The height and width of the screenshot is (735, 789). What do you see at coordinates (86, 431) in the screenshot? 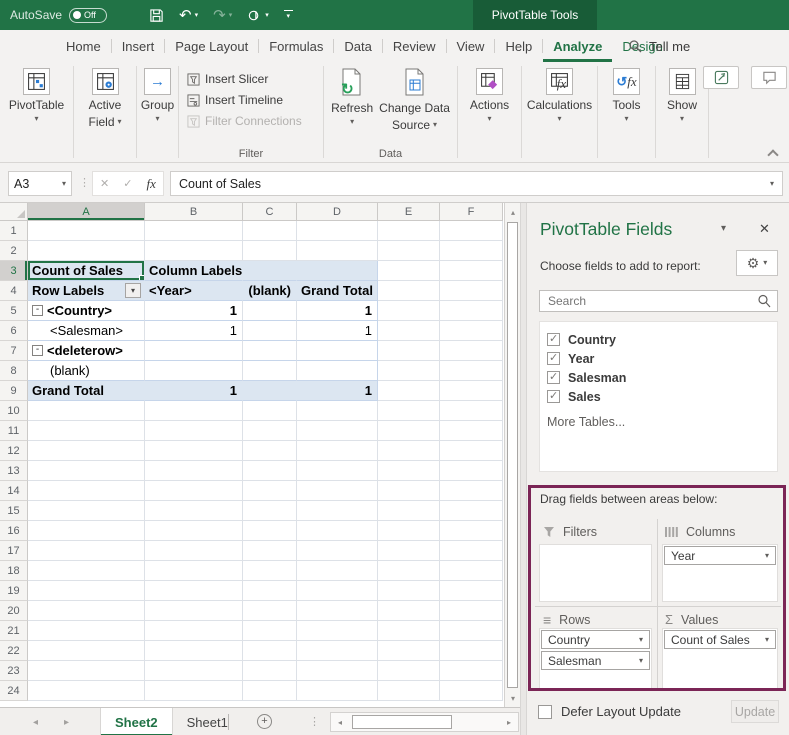
I see `cell-A11` at bounding box center [86, 431].